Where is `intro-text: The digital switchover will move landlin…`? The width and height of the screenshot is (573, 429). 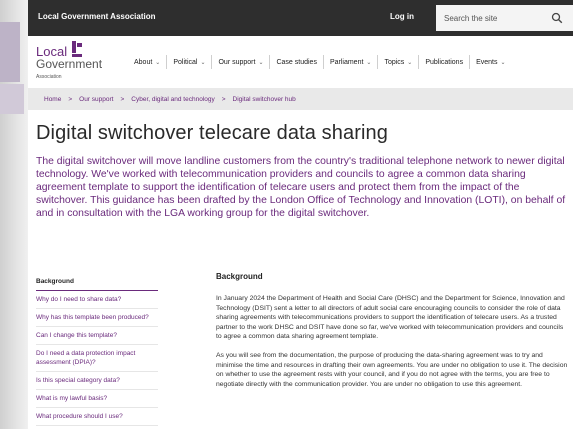 intro-text: The digital switchover will move landlin… is located at coordinates (301, 187).